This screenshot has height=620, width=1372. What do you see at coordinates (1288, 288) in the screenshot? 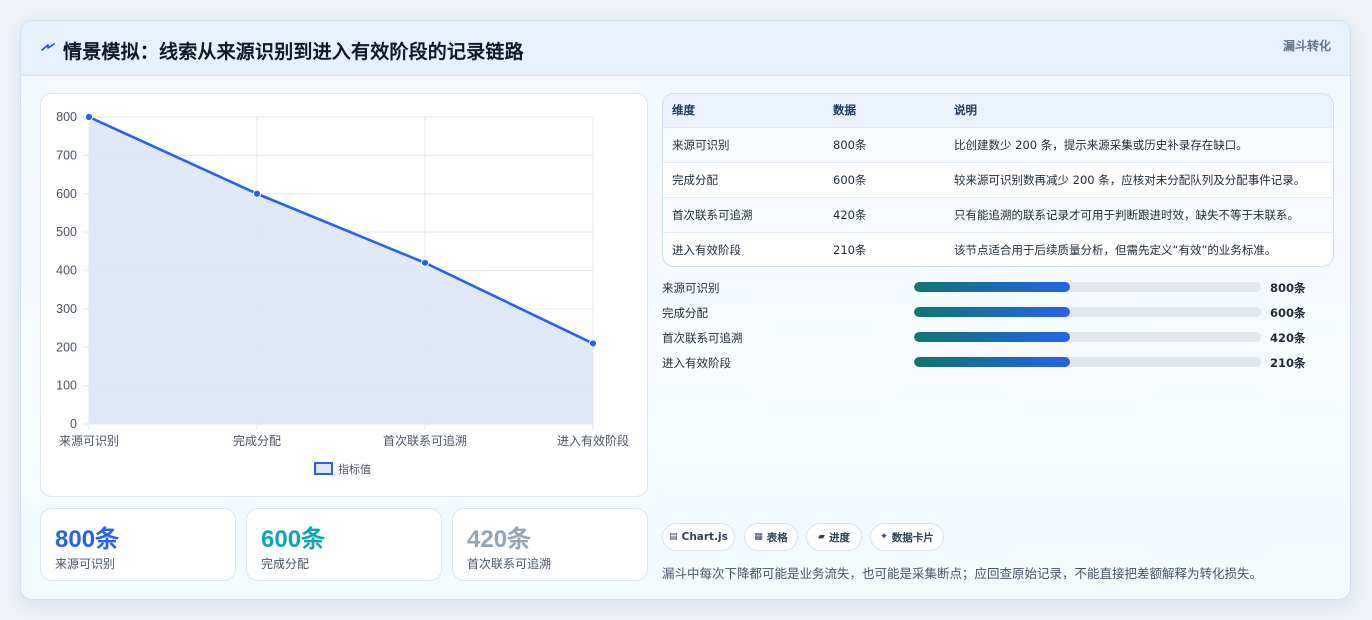
I see `progress-value: 800条` at bounding box center [1288, 288].